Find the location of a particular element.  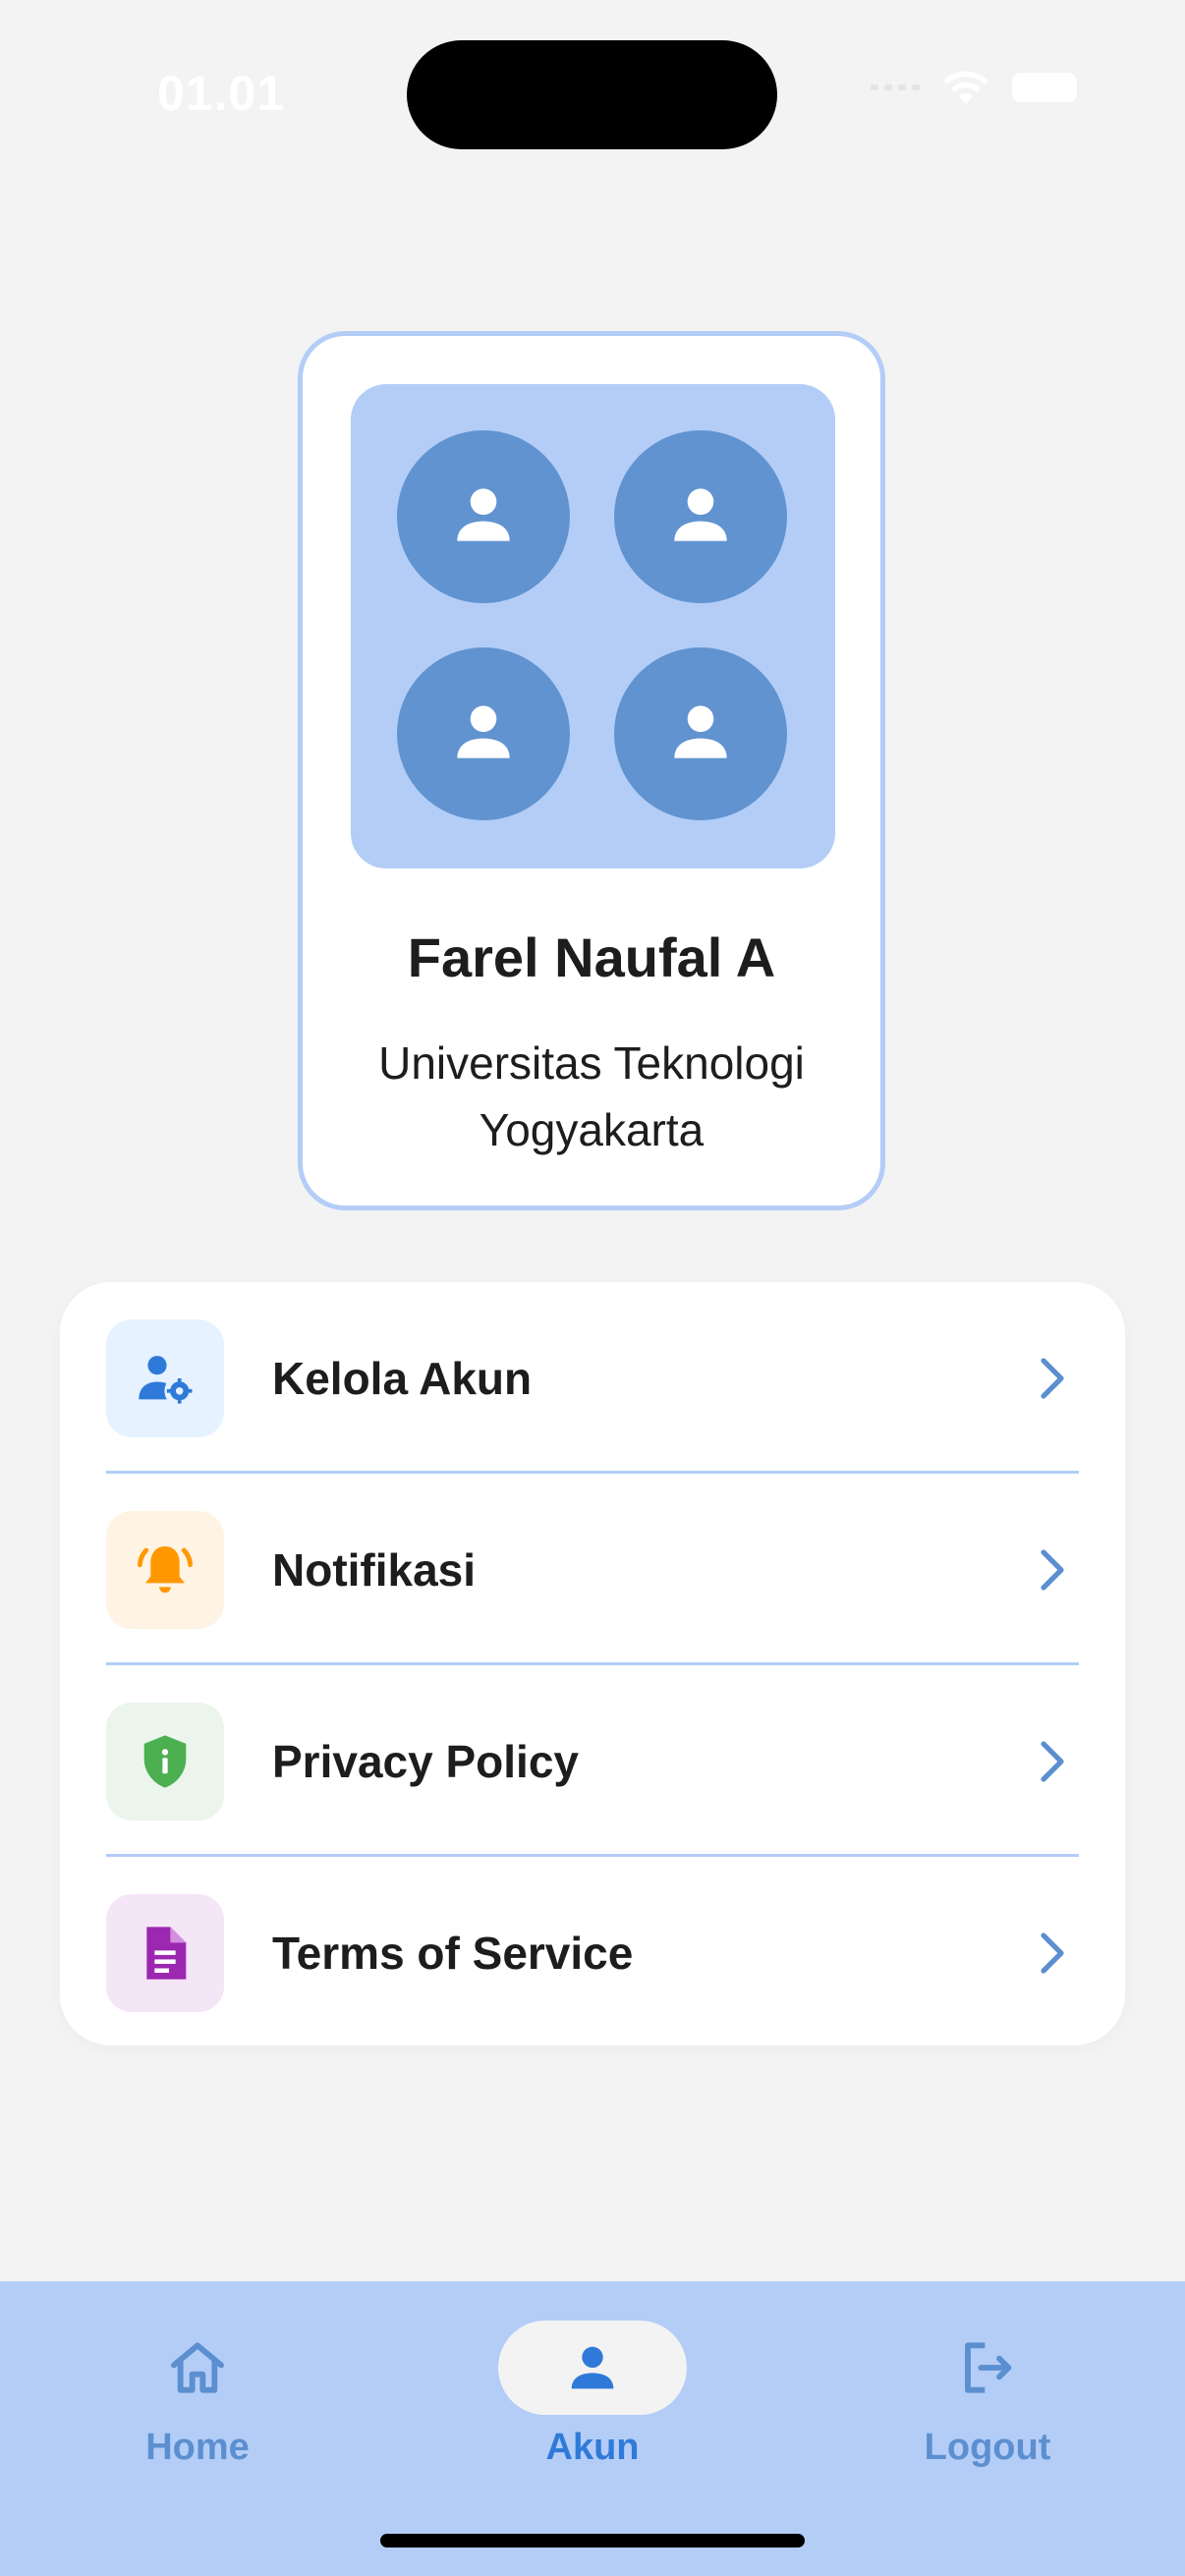

shield-info-icon is located at coordinates (165, 1761).